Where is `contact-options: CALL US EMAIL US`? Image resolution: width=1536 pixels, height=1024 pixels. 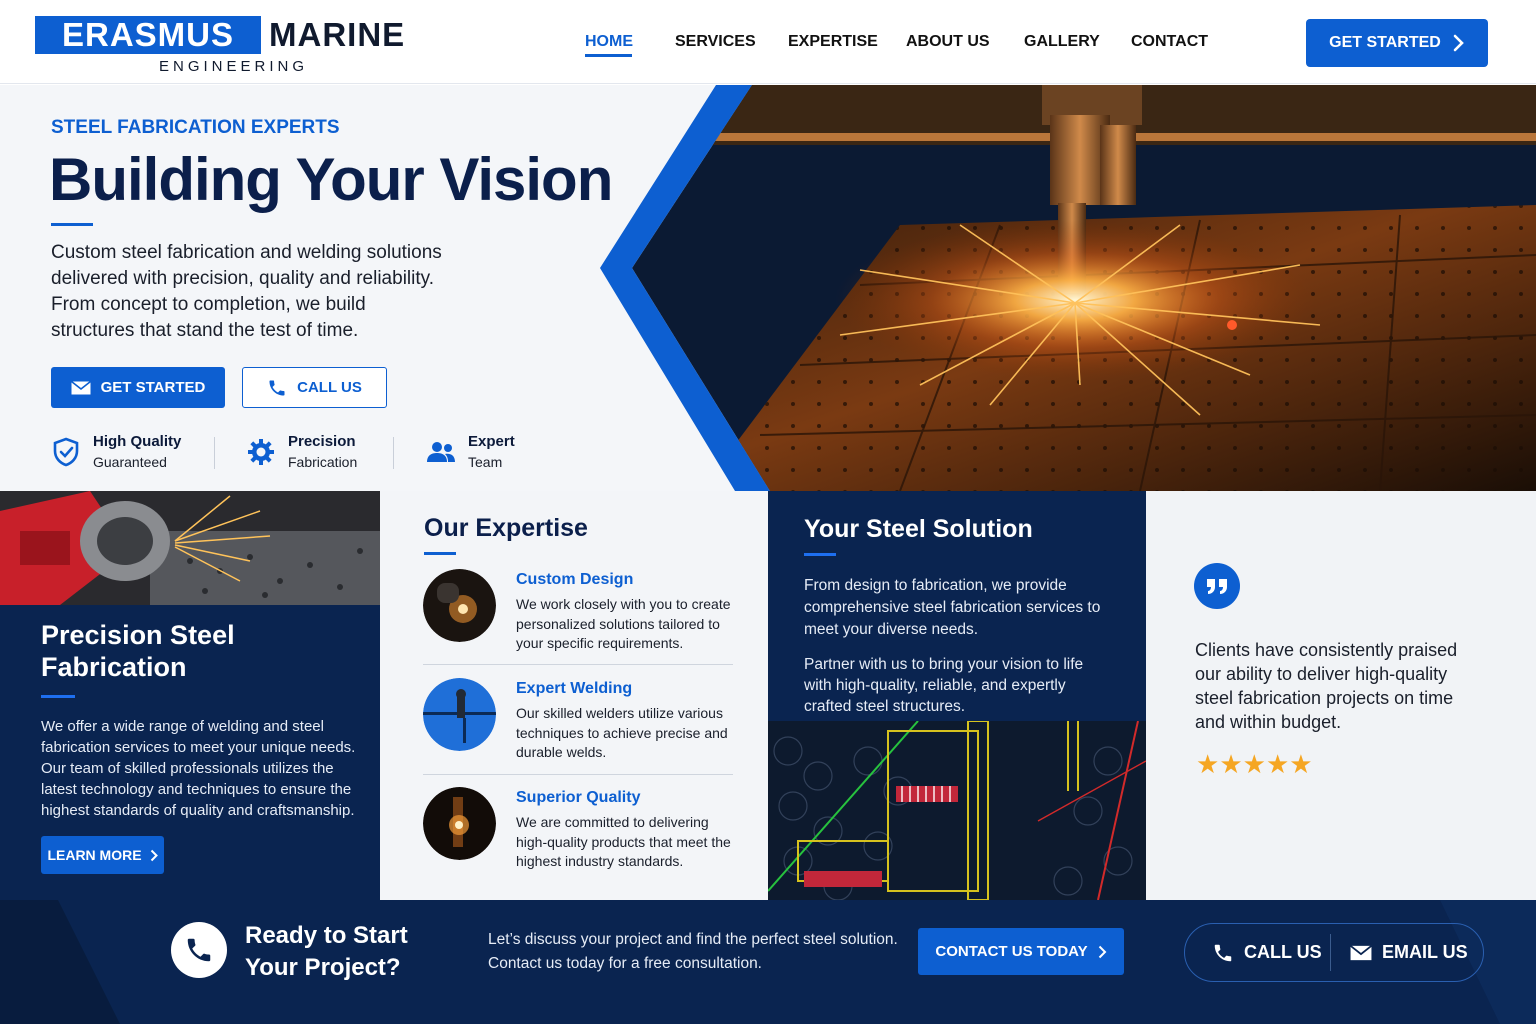
contact-options: CALL US EMAIL US is located at coordinates (1334, 952).